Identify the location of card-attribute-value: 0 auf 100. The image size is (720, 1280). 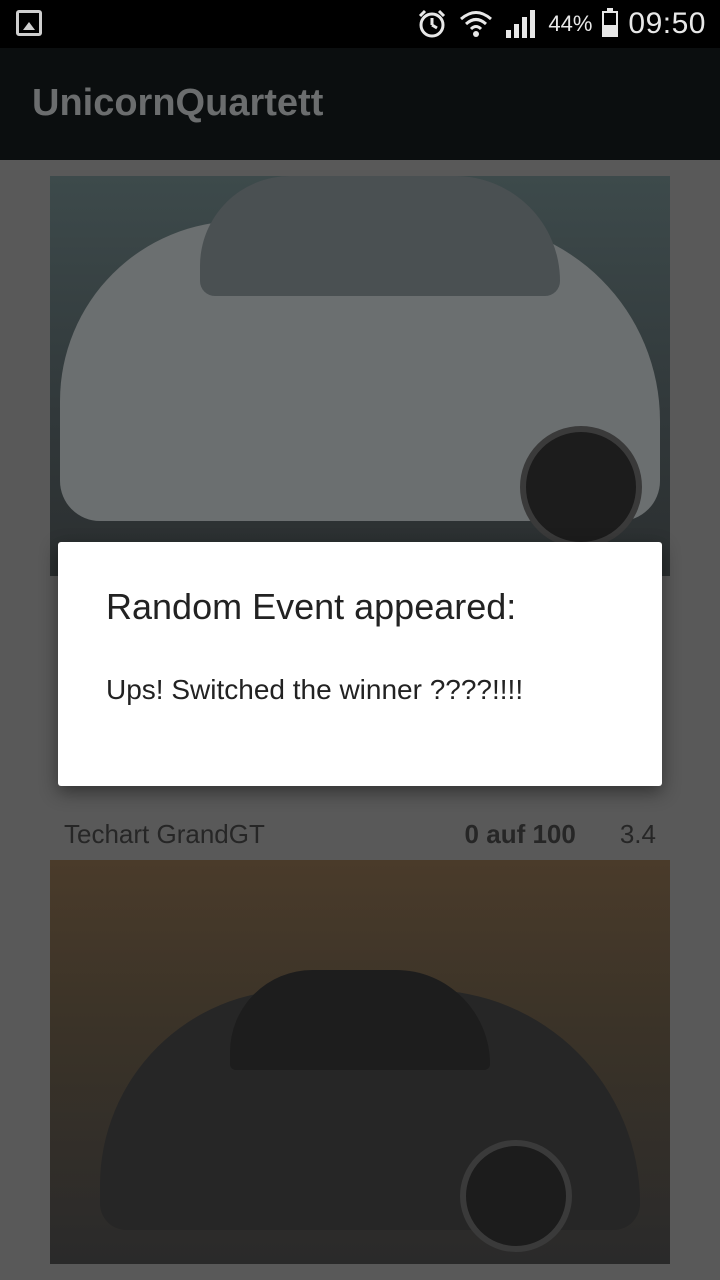
(520, 833).